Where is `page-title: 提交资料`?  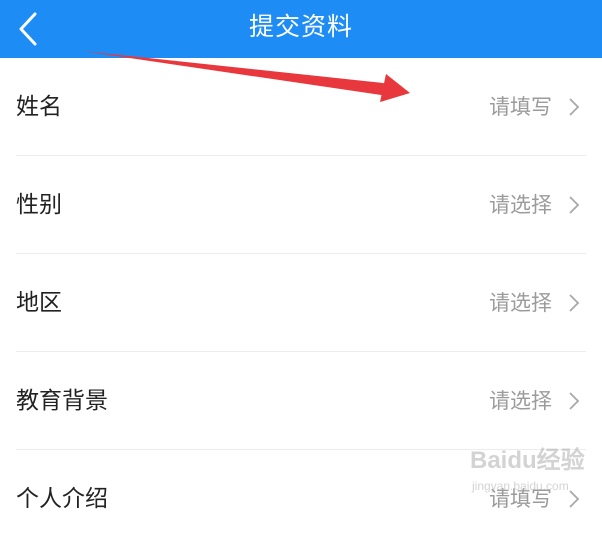 page-title: 提交资料 is located at coordinates (300, 26).